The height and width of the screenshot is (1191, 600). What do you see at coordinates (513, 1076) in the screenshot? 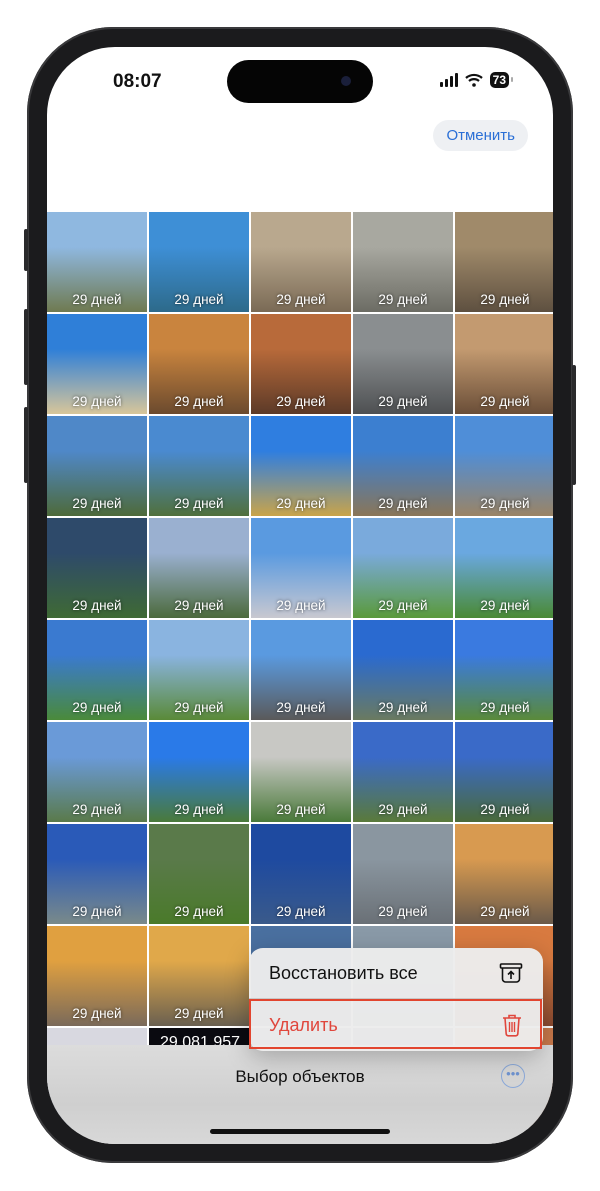
I see `more-options-icon: •••` at bounding box center [513, 1076].